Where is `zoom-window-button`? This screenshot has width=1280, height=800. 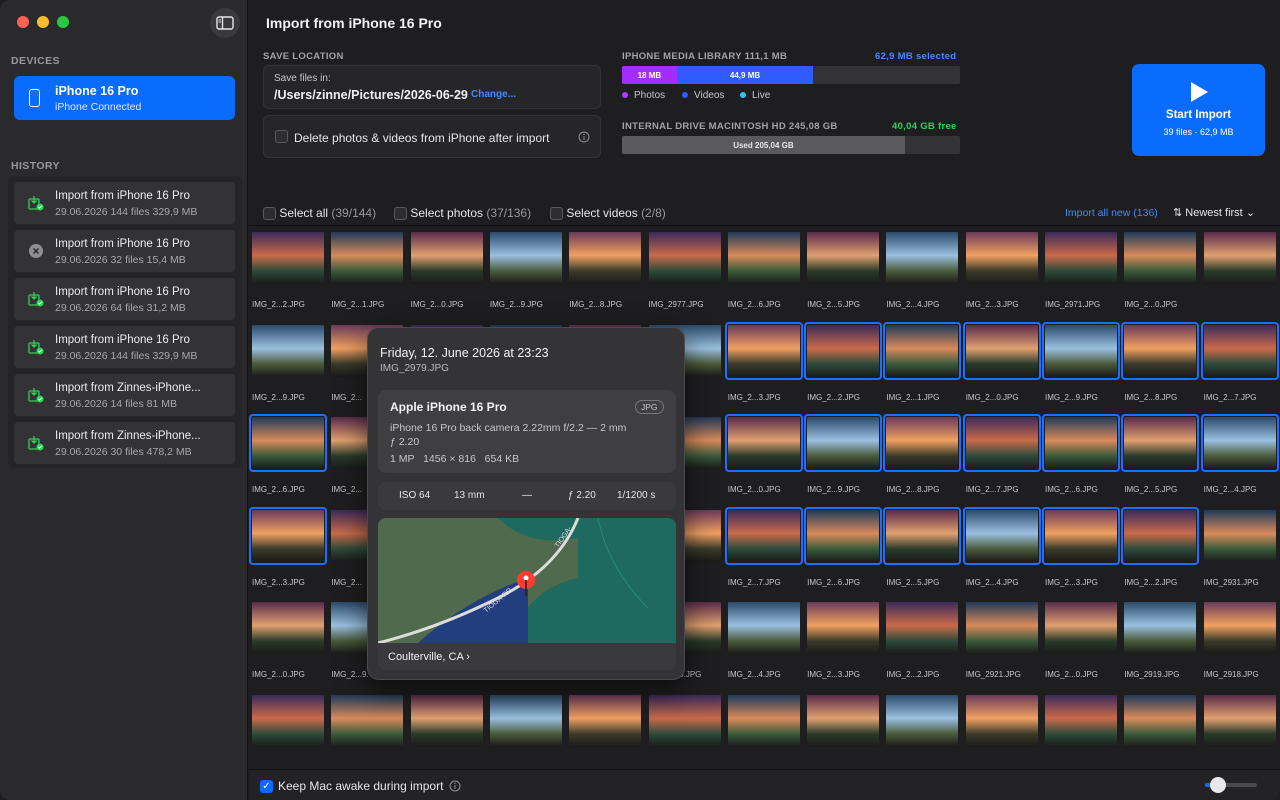 zoom-window-button is located at coordinates (63, 22).